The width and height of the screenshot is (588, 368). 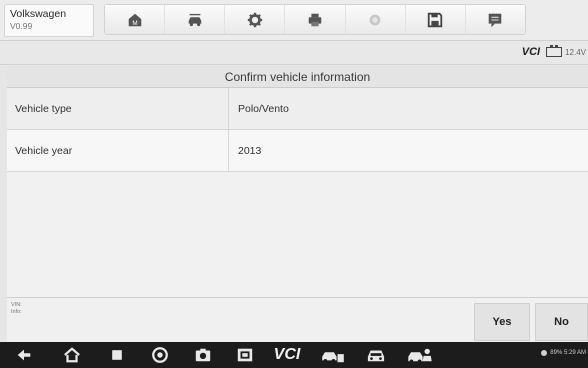 I want to click on help-button, so click(x=375, y=19).